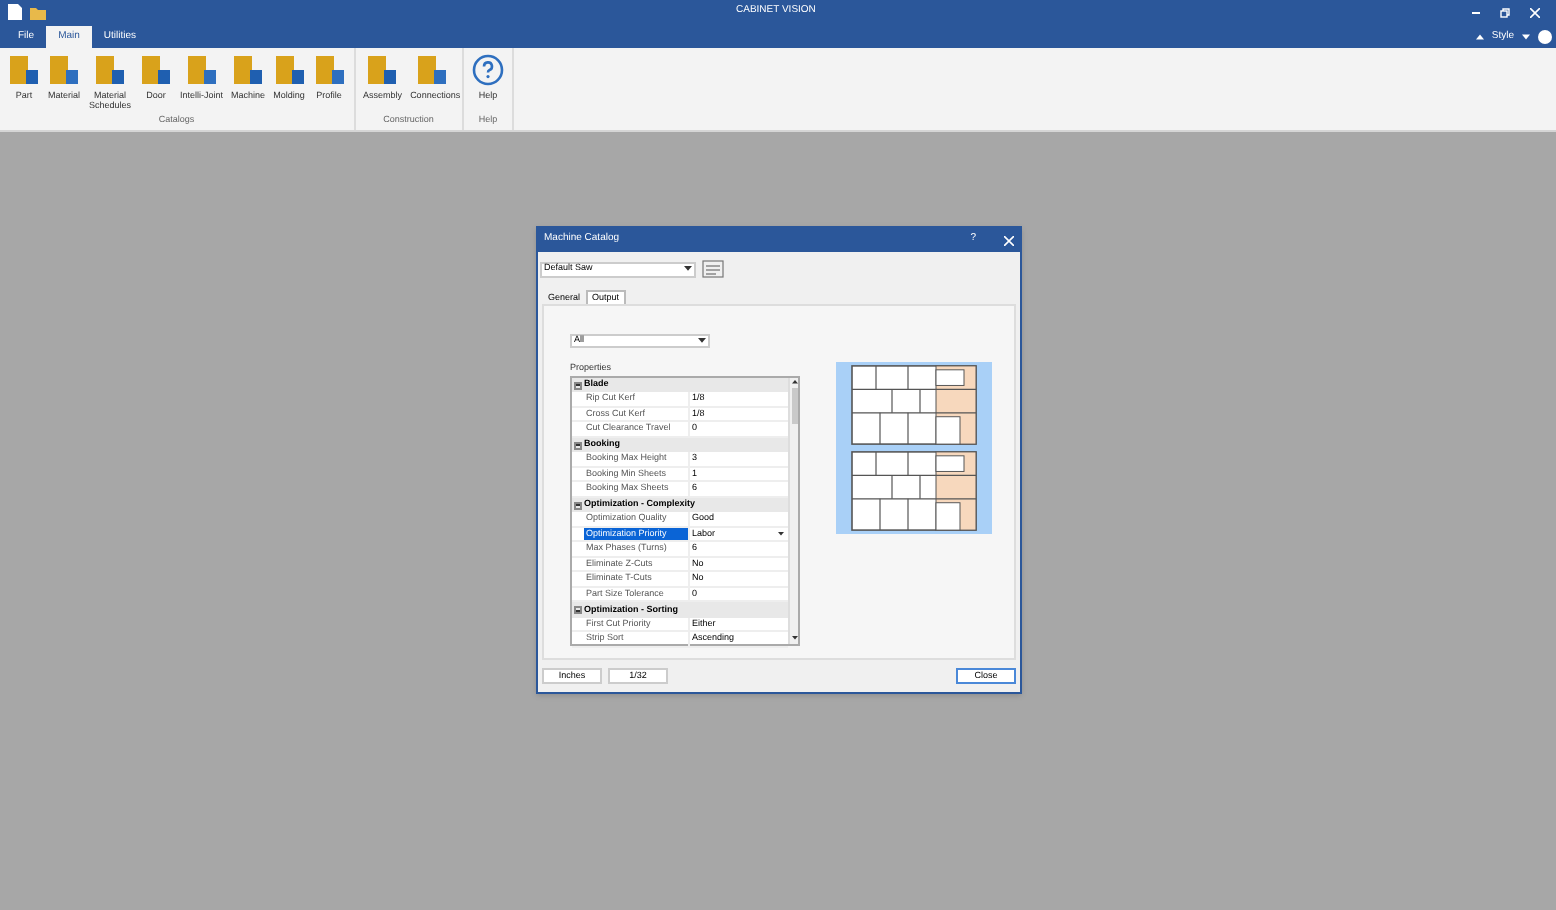  What do you see at coordinates (488, 70) in the screenshot?
I see `help-icon` at bounding box center [488, 70].